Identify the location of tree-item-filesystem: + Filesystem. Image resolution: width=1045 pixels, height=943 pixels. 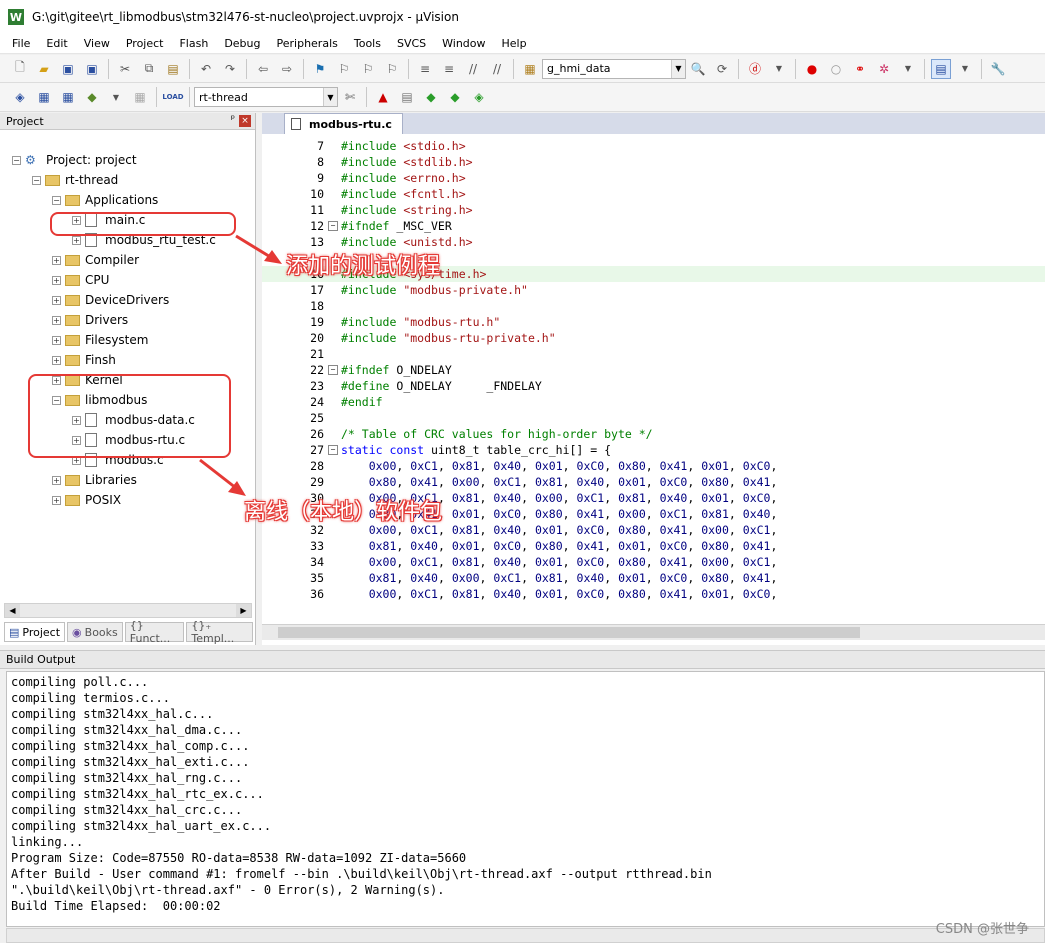
(100, 340).